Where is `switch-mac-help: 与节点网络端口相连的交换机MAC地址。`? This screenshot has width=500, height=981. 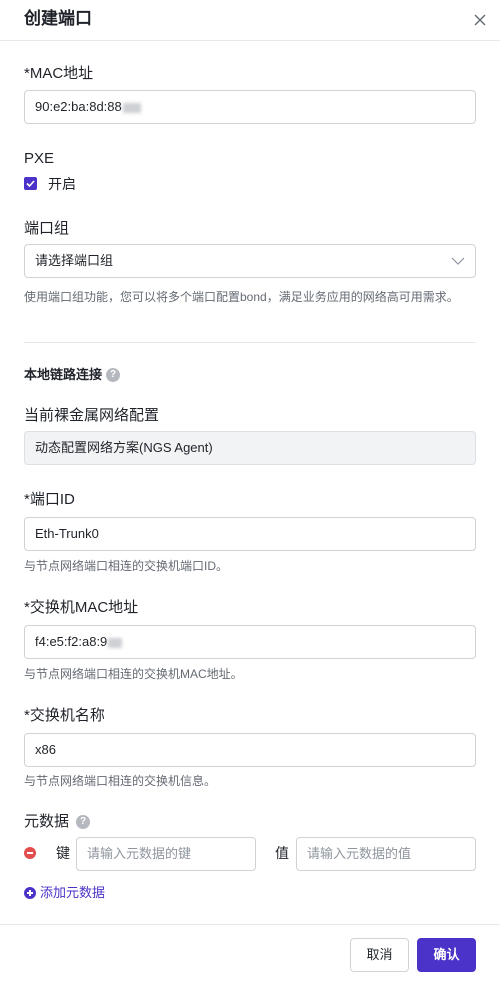 switch-mac-help: 与节点网络端口相连的交换机MAC地址。 is located at coordinates (133, 674).